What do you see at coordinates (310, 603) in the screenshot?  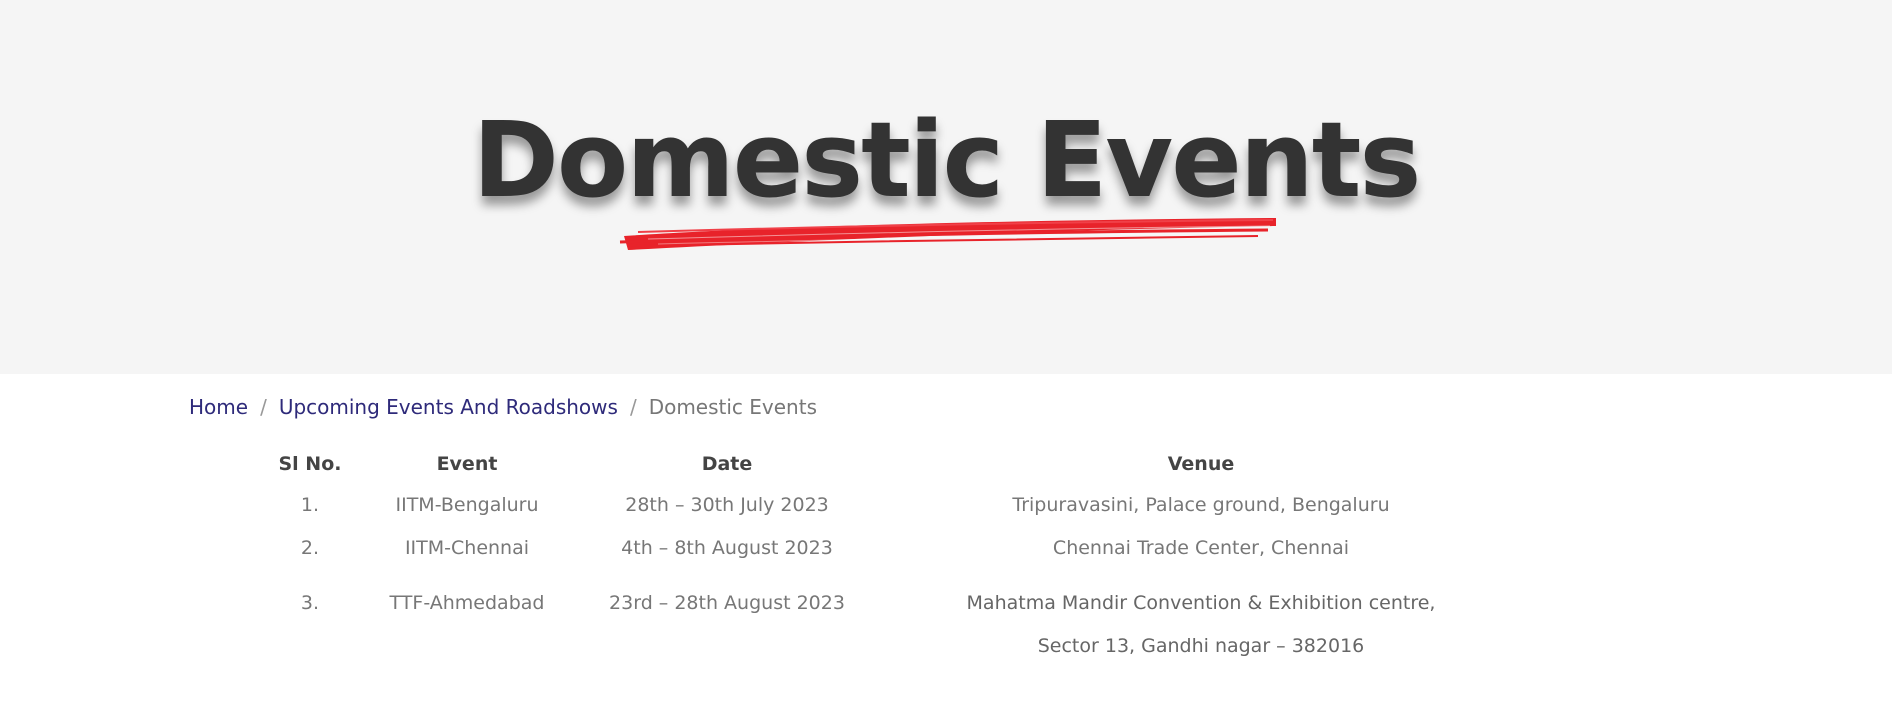 I see `cell-sl-no: 3.` at bounding box center [310, 603].